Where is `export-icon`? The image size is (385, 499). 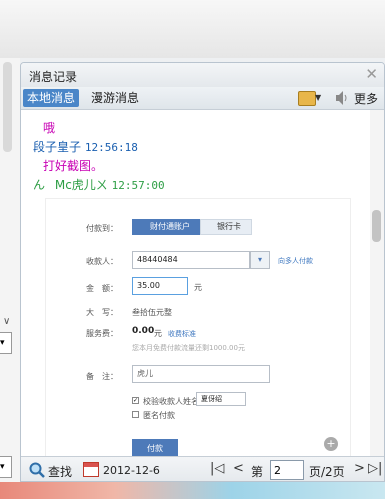
export-icon is located at coordinates (307, 98).